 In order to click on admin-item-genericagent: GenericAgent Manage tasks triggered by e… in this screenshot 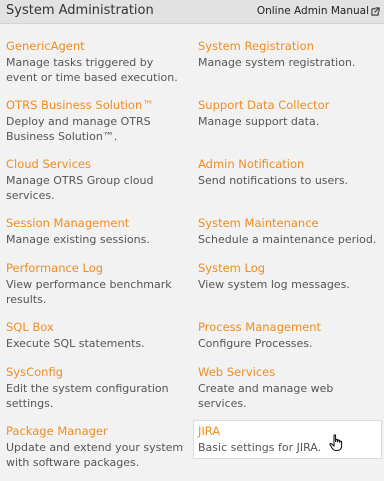, I will do `click(97, 62)`.